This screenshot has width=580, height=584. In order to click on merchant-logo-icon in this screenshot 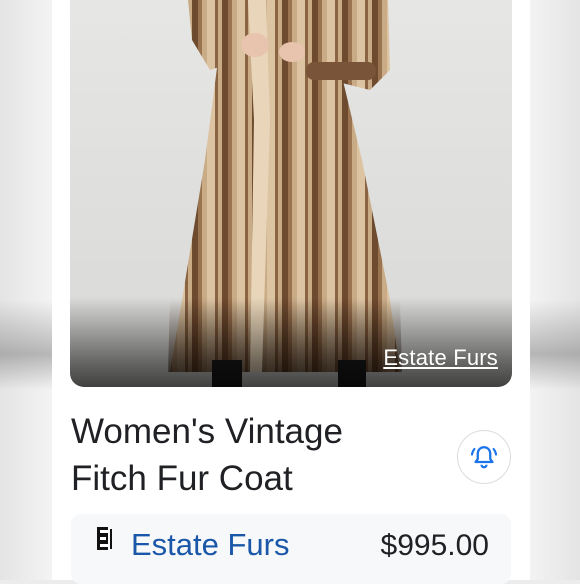, I will do `click(104, 538)`.